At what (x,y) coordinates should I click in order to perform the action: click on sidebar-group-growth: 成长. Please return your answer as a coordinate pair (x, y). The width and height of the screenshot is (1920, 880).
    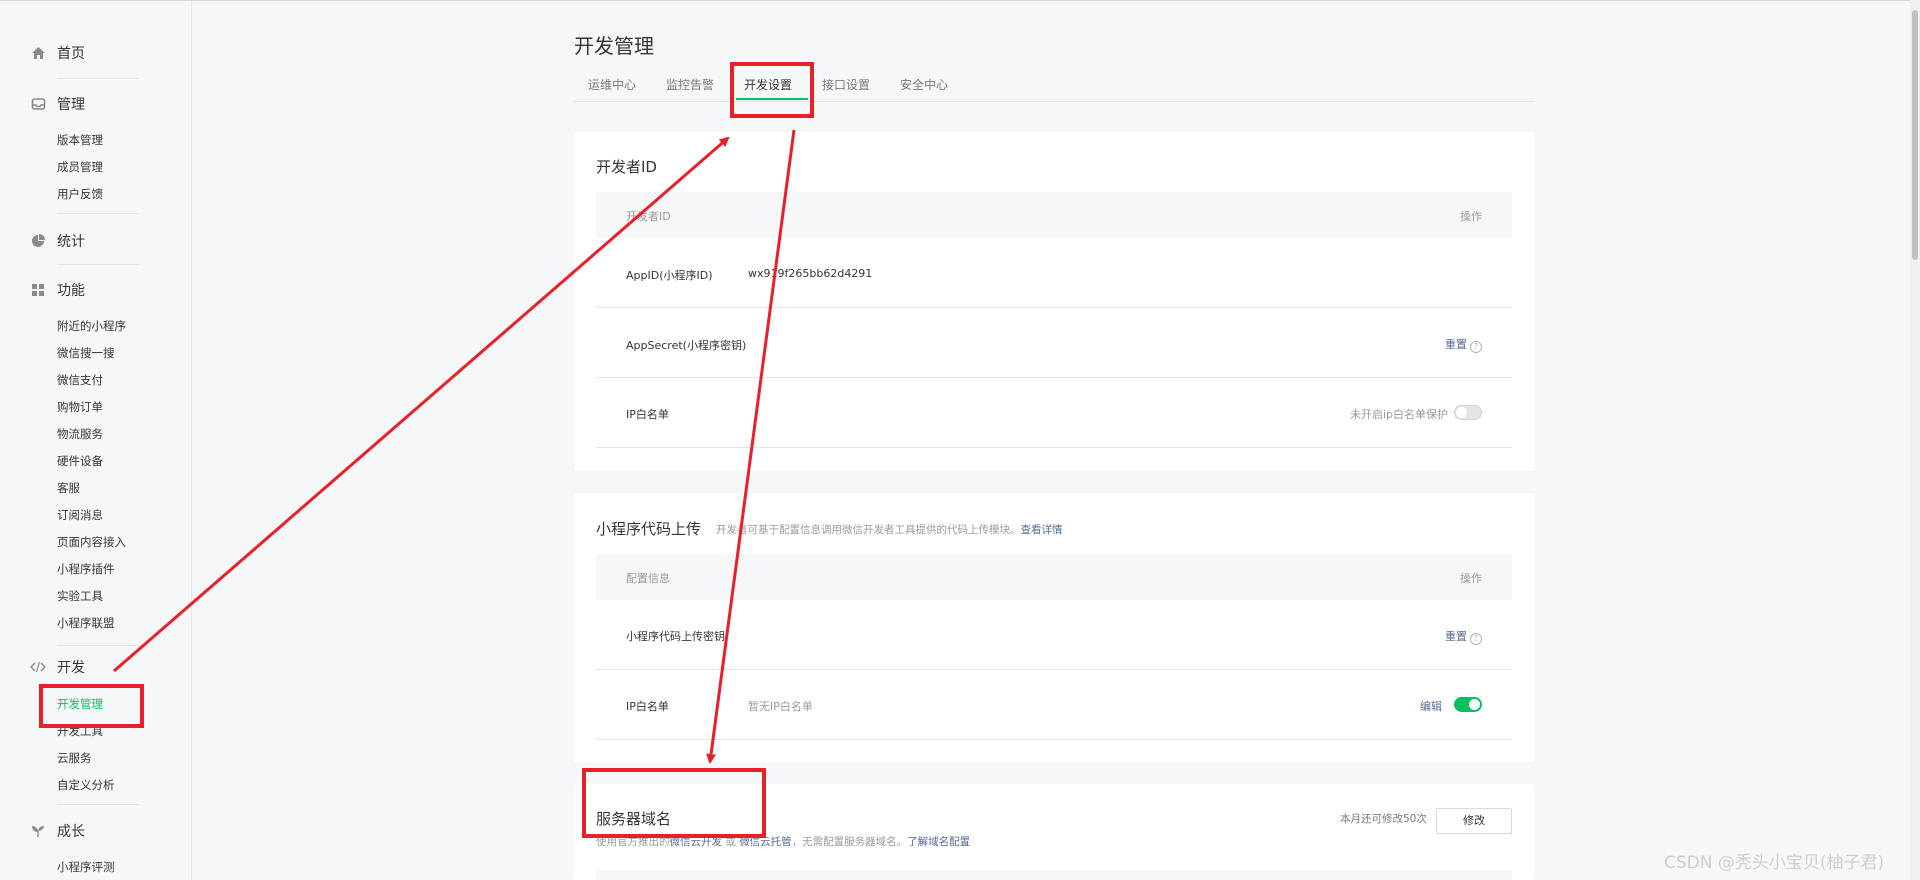
    Looking at the image, I should click on (57, 831).